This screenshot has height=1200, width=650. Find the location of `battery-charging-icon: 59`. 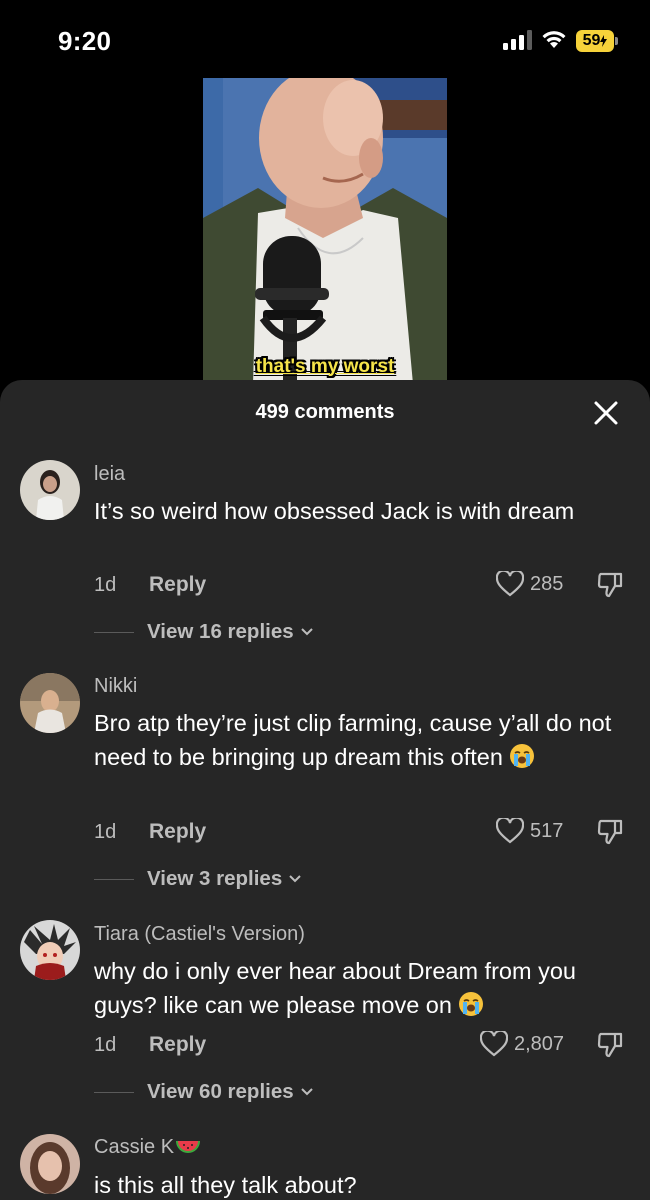

battery-charging-icon: 59 is located at coordinates (598, 41).